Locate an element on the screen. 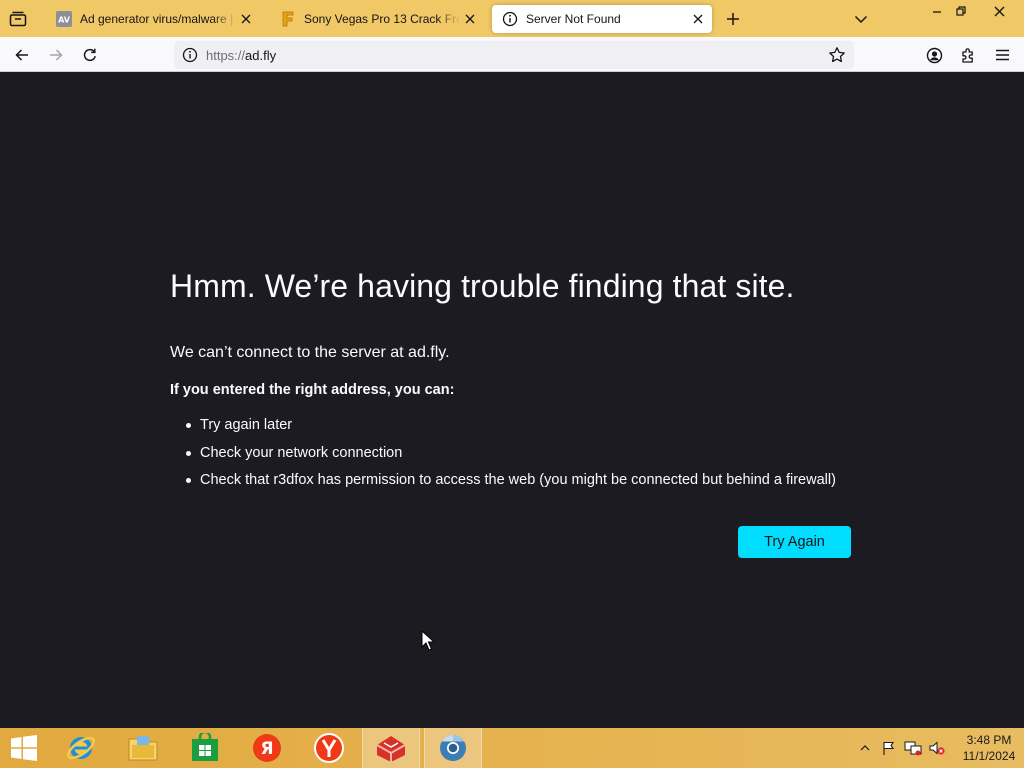 This screenshot has width=1024, height=768. vegas-icon is located at coordinates (288, 19).